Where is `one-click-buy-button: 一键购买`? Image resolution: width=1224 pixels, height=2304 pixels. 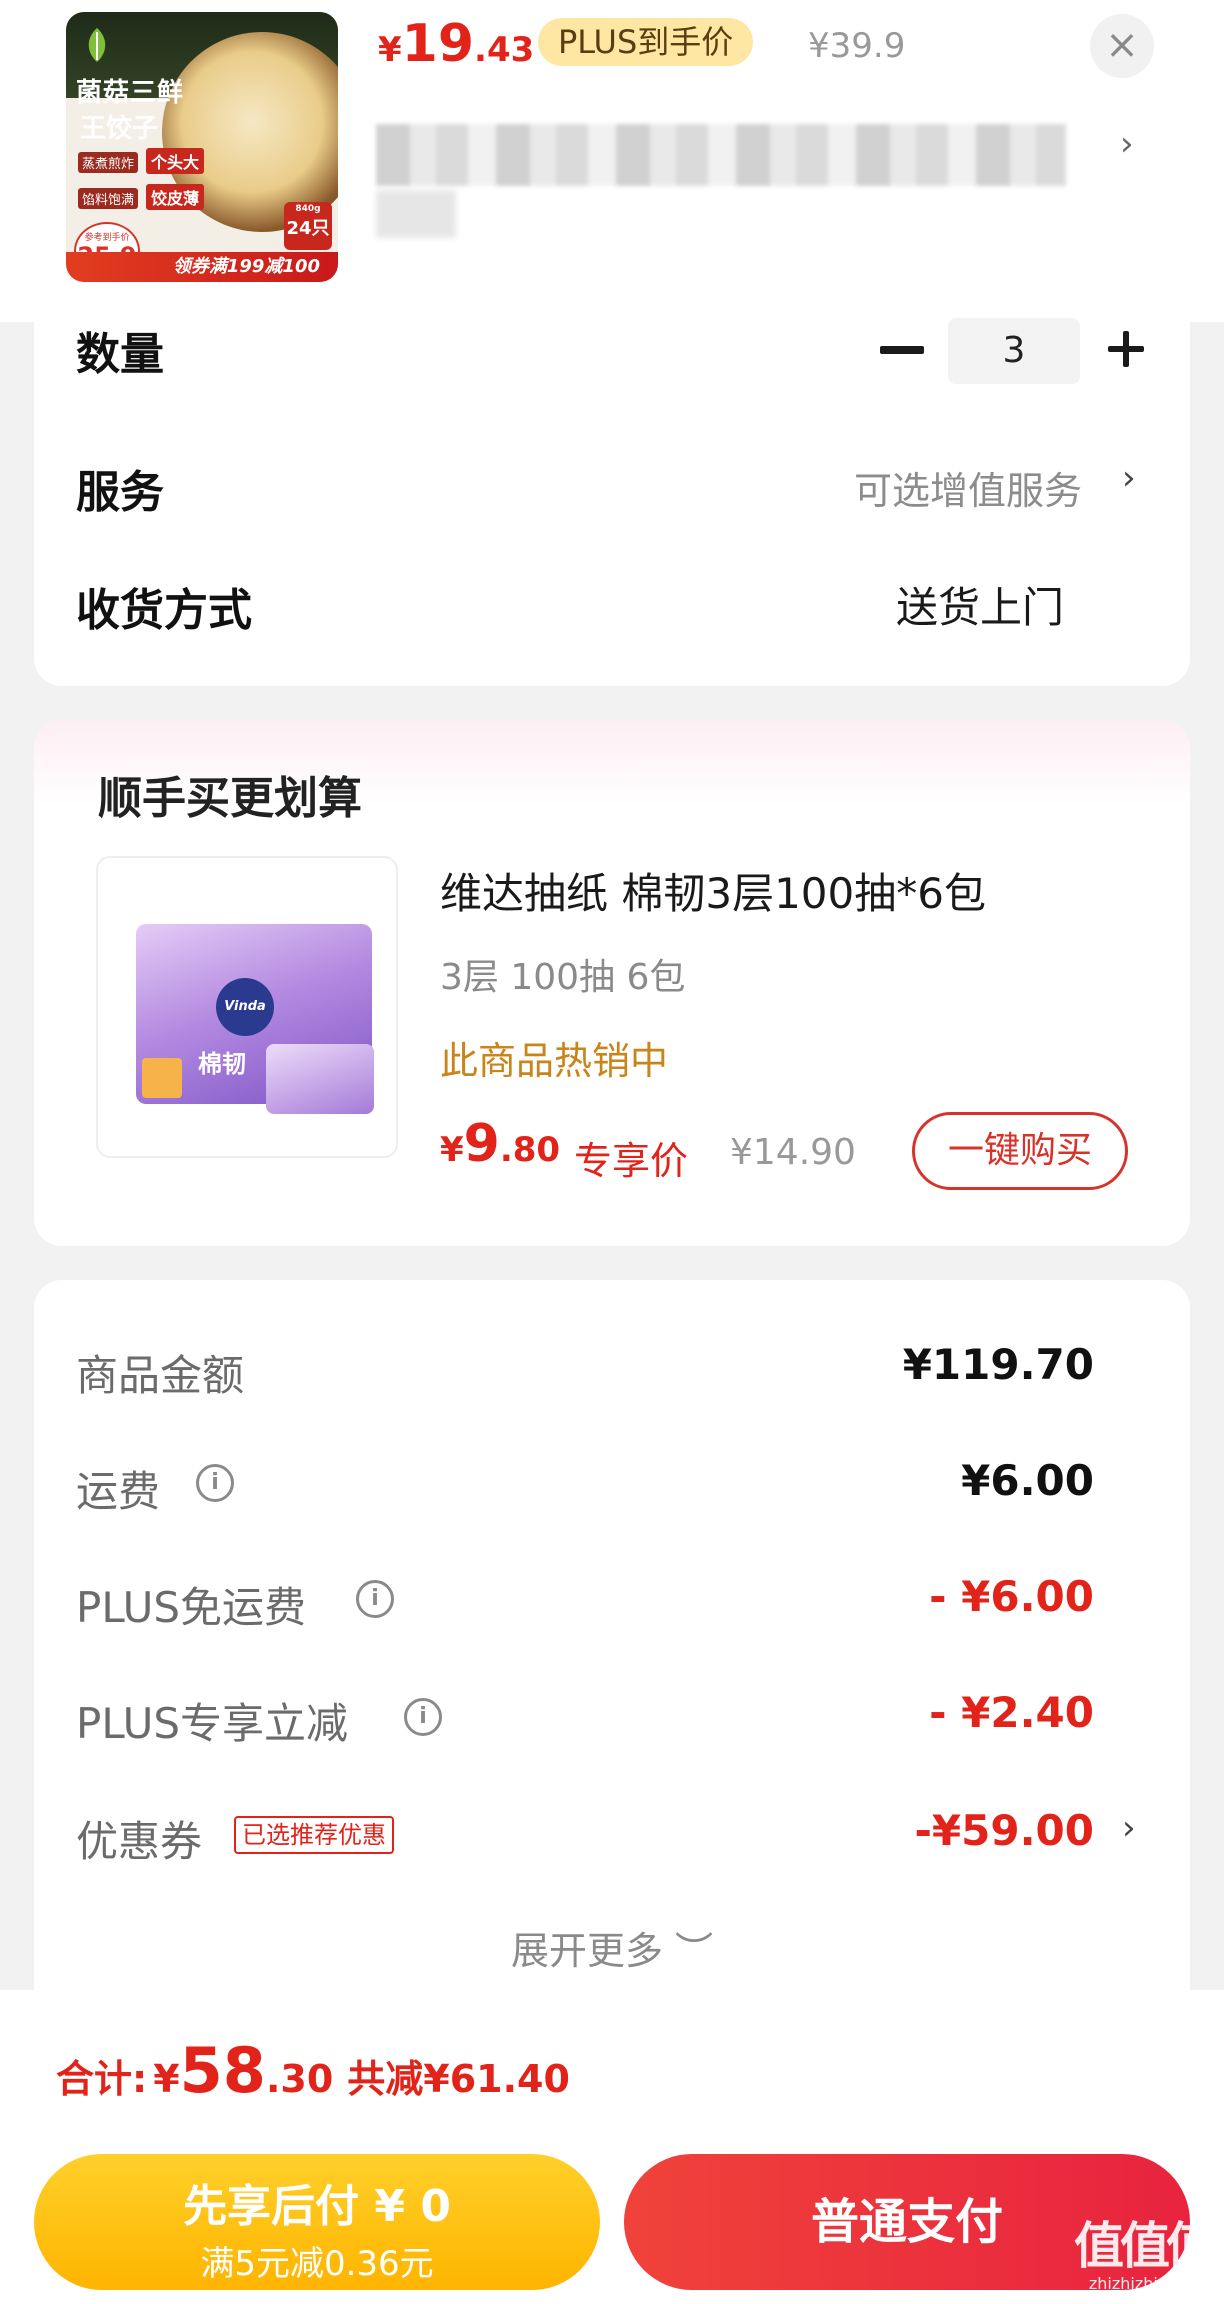
one-click-buy-button: 一键购买 is located at coordinates (1020, 1151).